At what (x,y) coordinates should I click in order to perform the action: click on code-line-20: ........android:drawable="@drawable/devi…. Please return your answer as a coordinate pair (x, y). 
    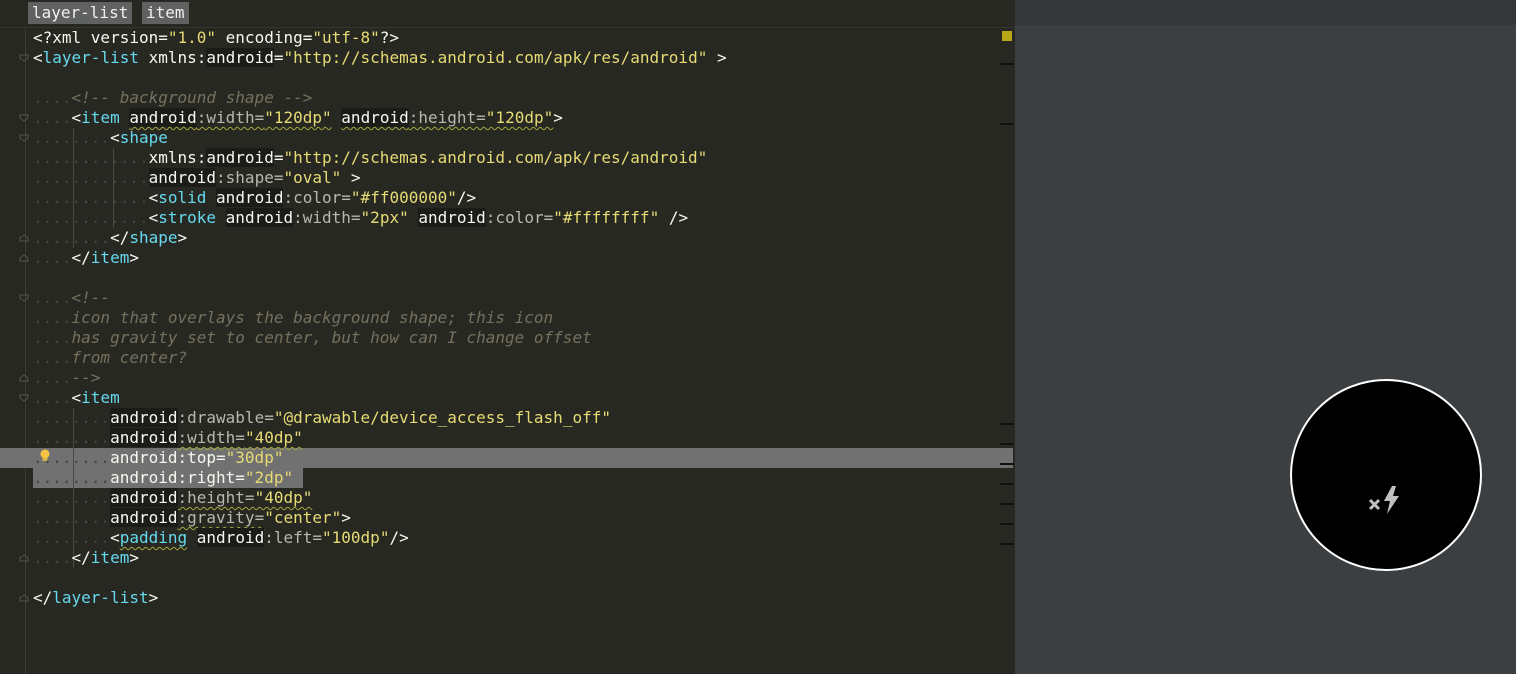
    Looking at the image, I should click on (322, 417).